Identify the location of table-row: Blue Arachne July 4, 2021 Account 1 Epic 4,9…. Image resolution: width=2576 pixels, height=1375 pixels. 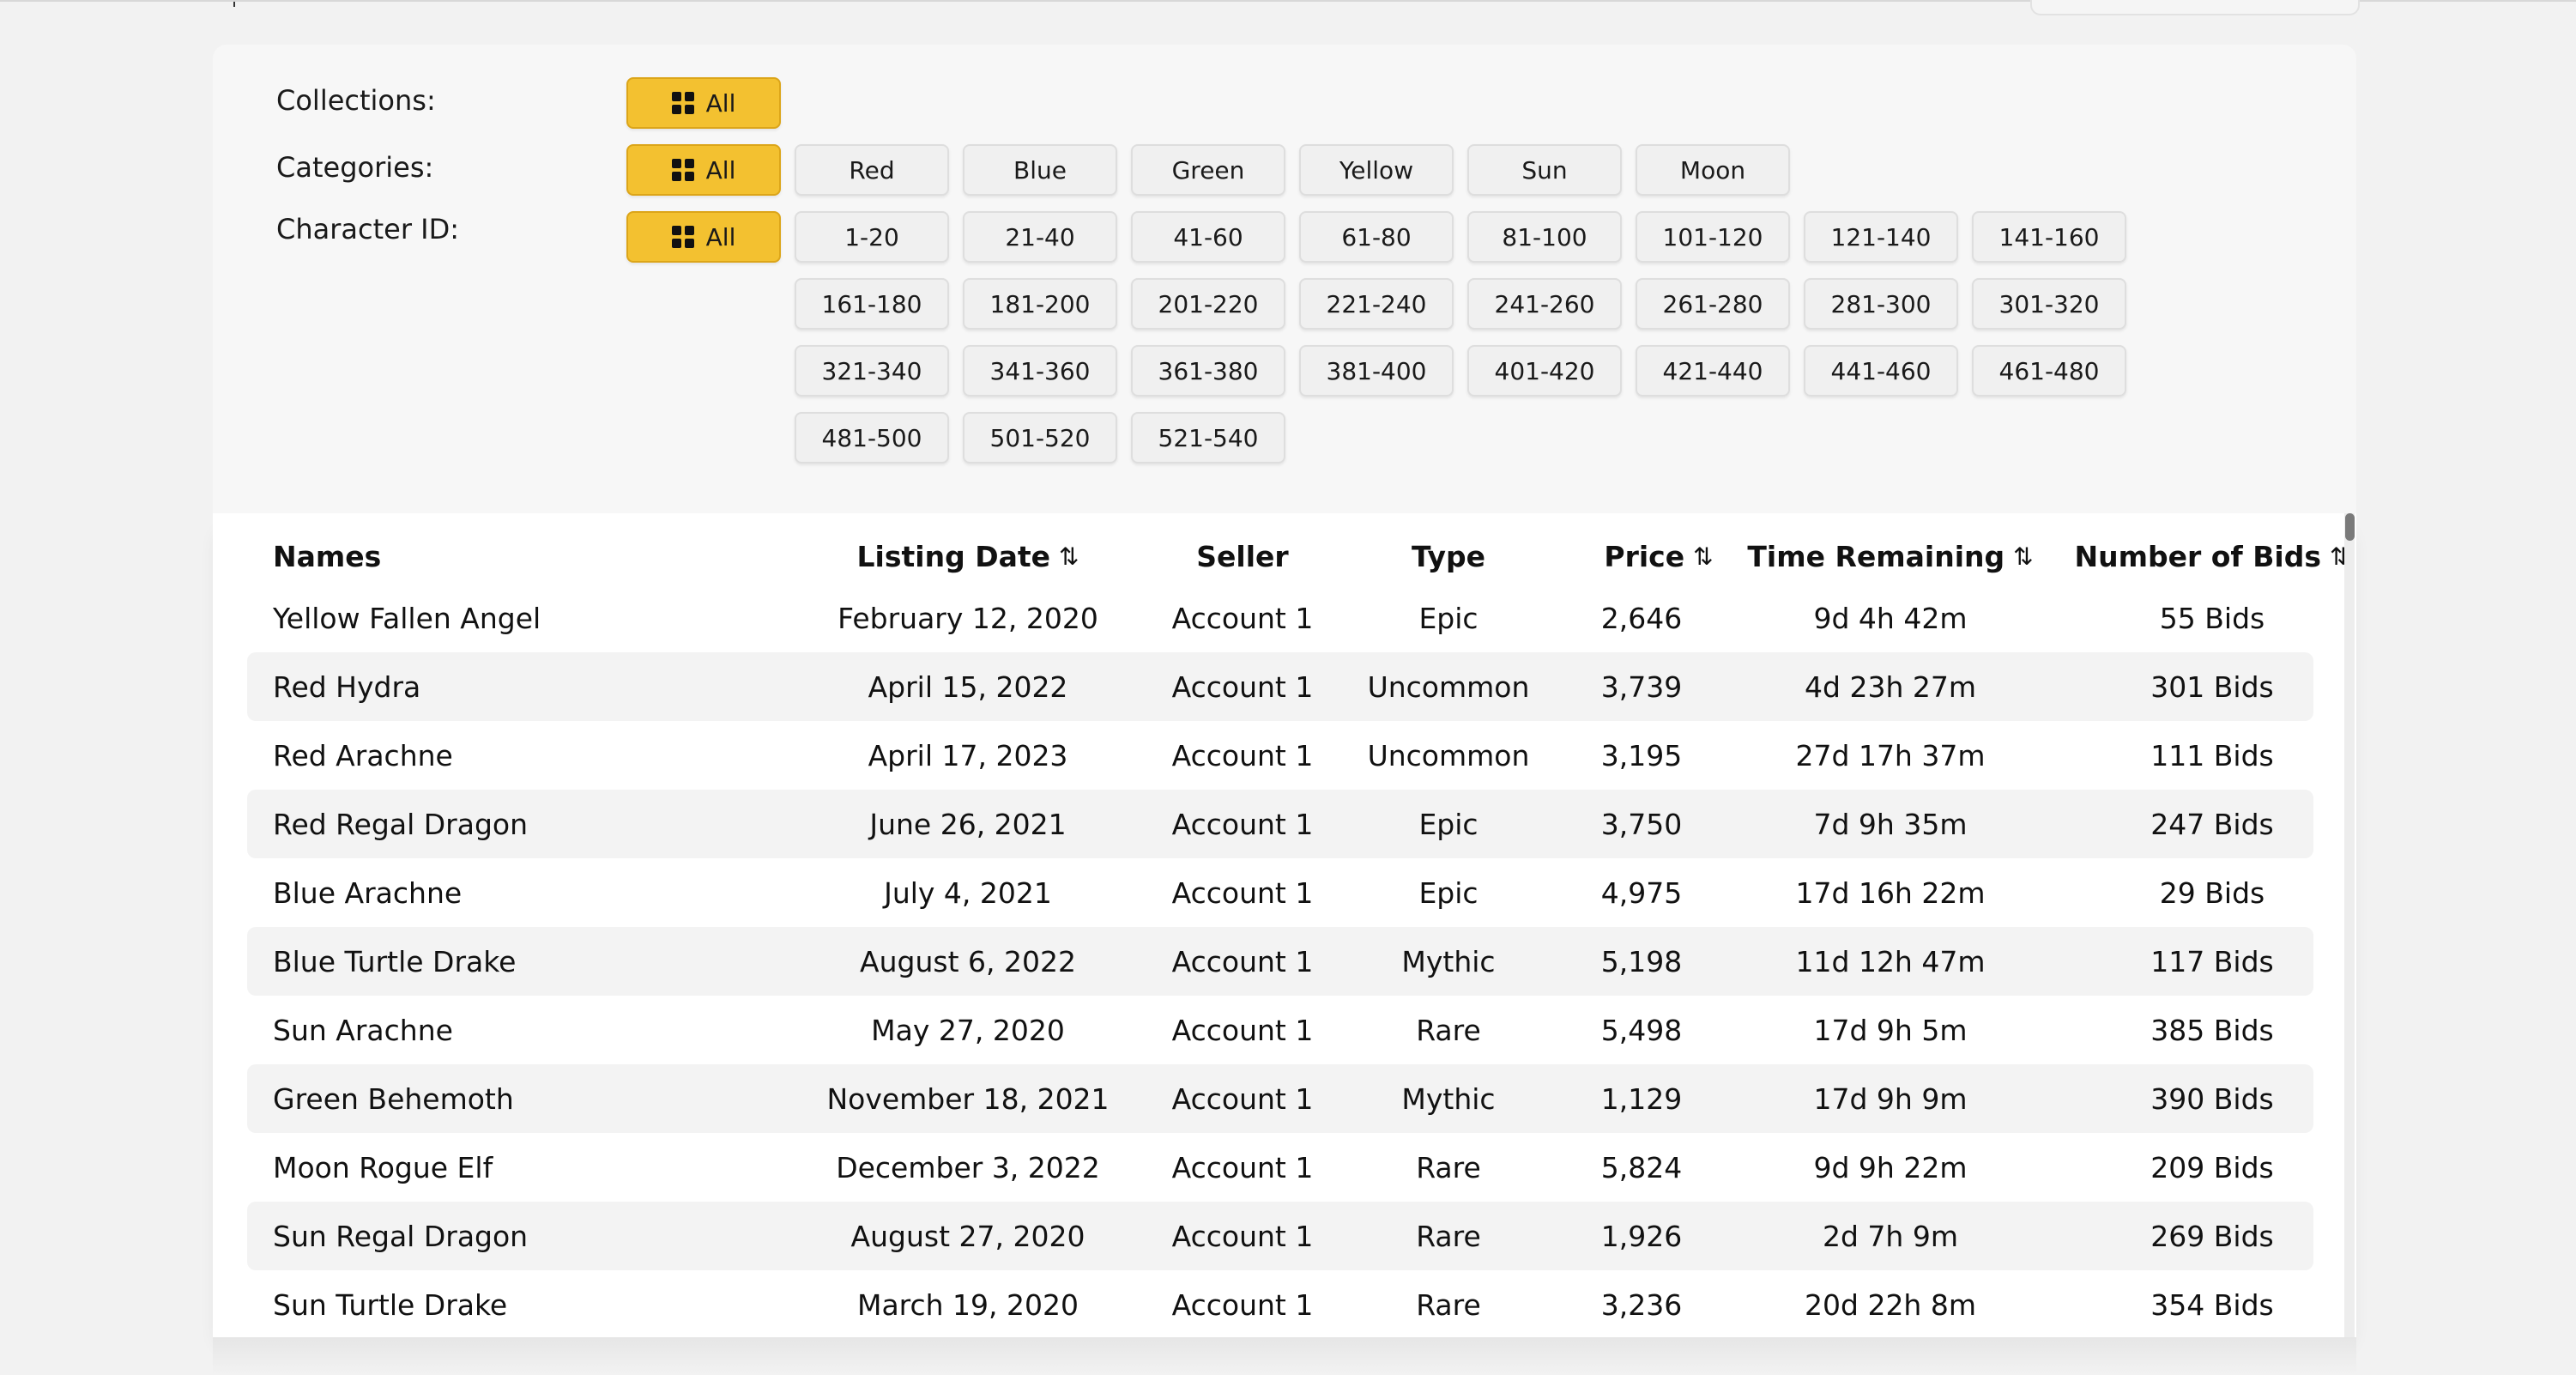
(1280, 893).